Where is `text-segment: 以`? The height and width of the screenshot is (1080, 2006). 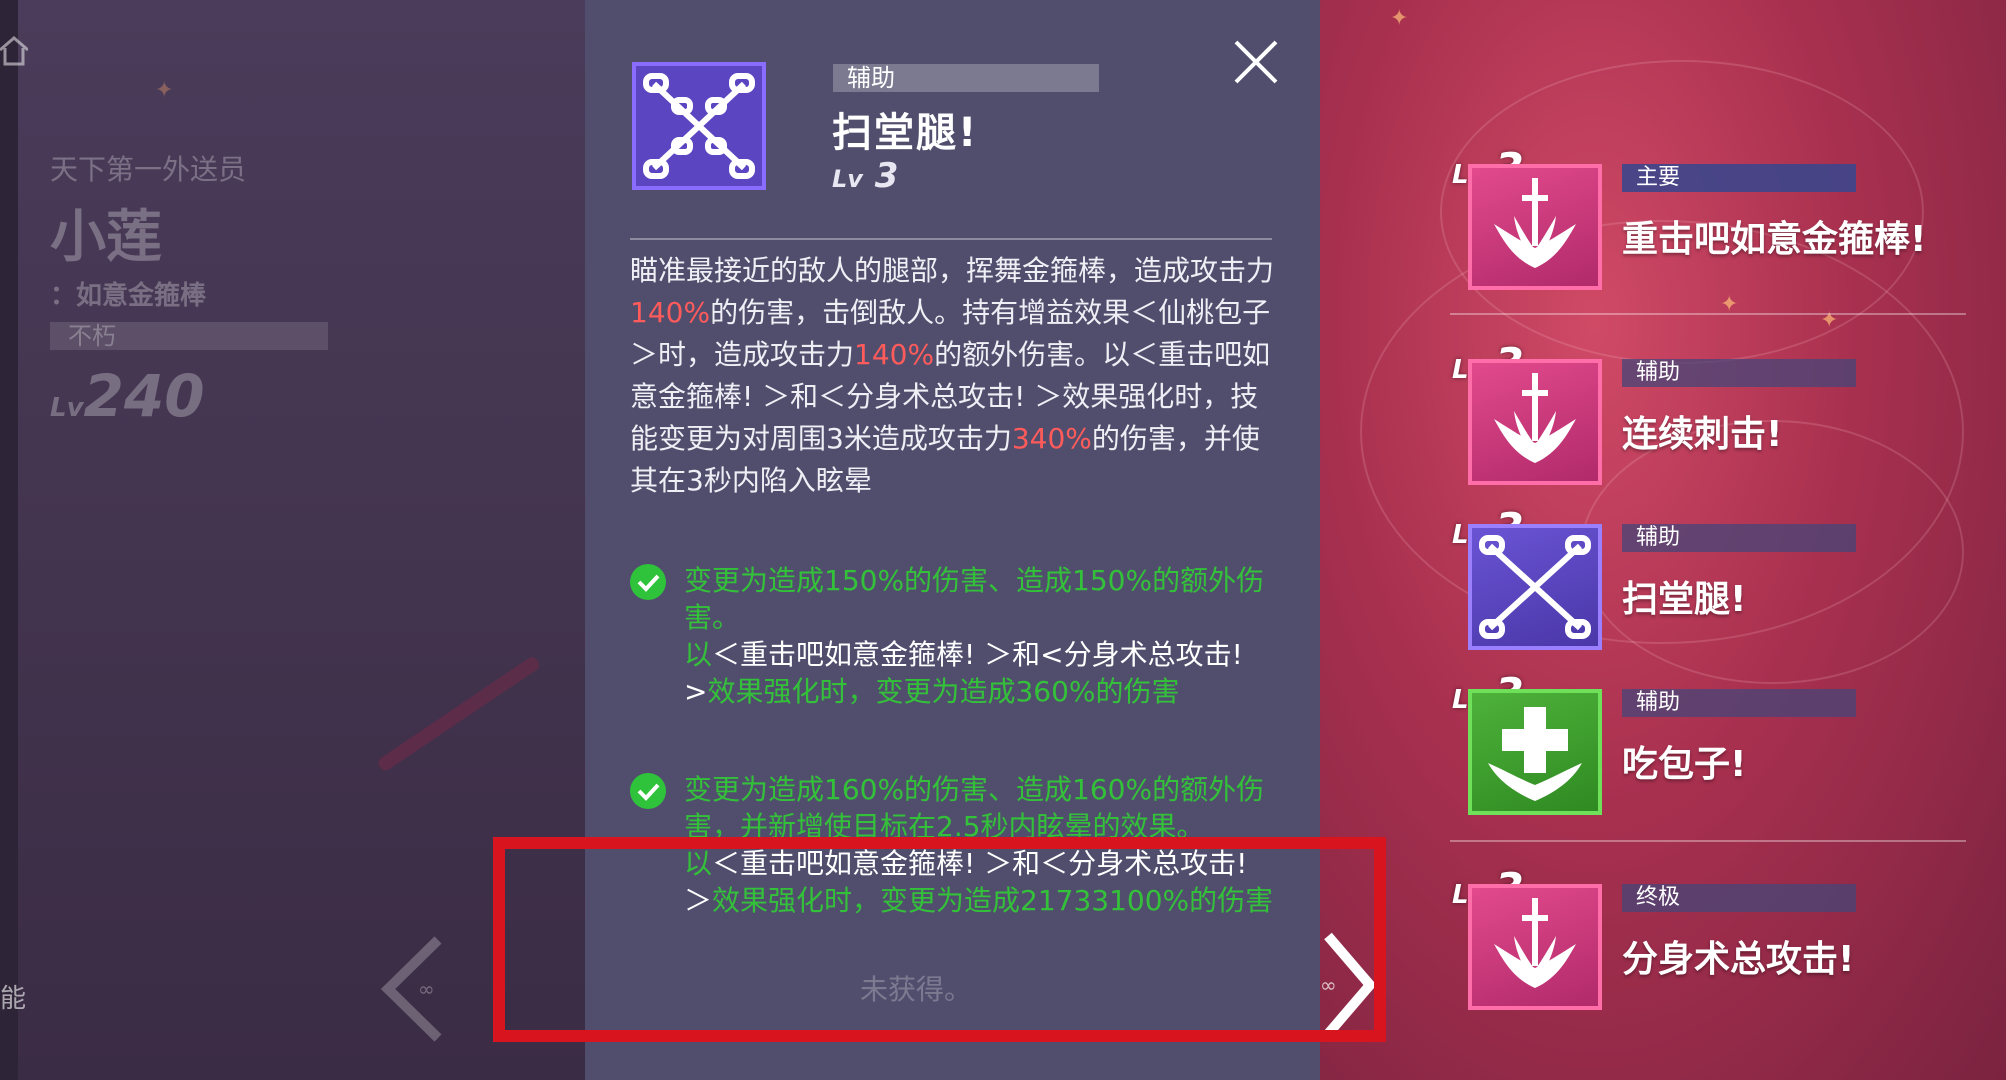 text-segment: 以 is located at coordinates (698, 654).